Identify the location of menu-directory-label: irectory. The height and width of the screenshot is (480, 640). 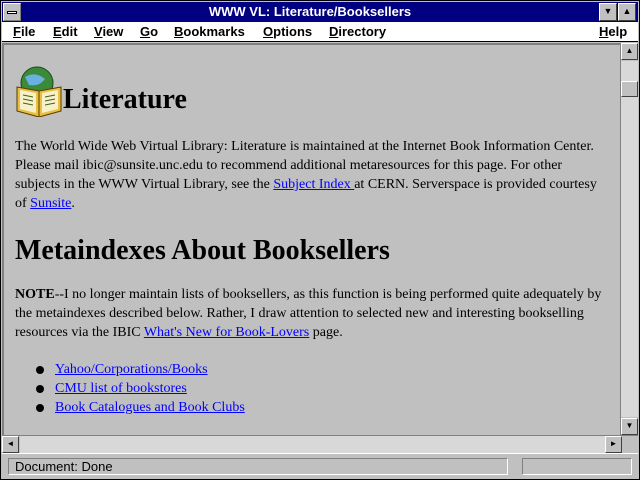
(362, 31).